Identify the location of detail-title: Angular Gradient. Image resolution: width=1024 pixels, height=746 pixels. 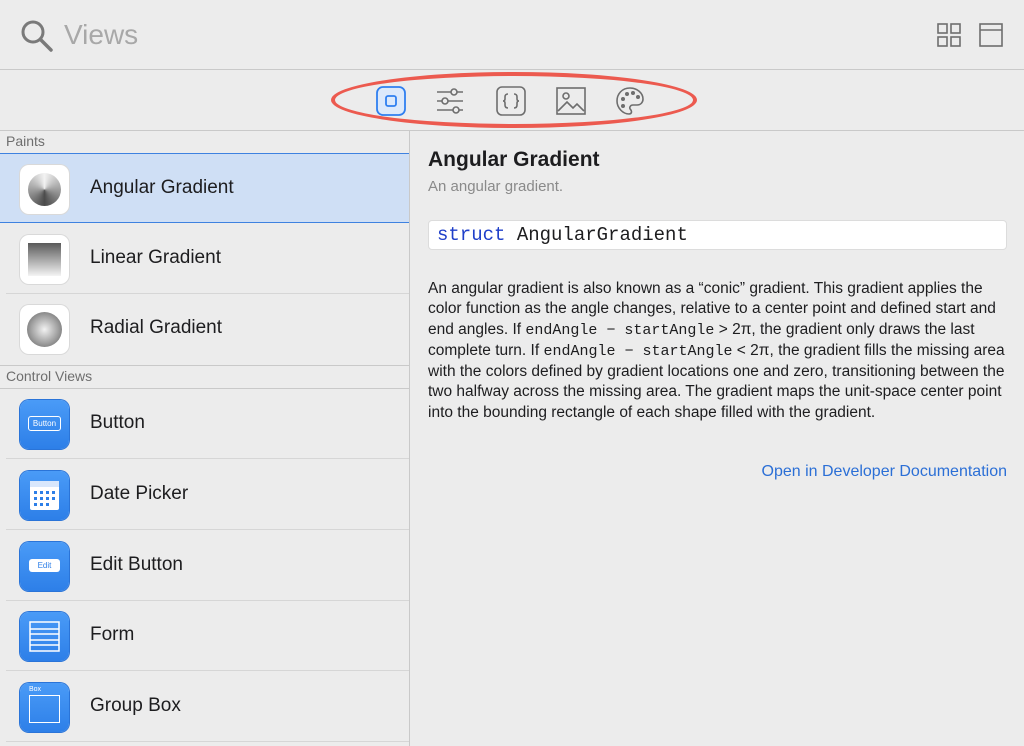
(514, 159).